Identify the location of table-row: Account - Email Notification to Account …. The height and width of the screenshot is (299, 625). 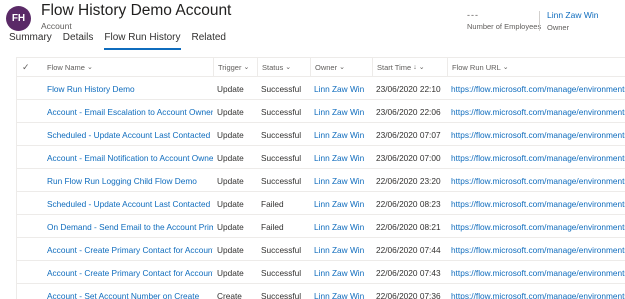
(321, 158).